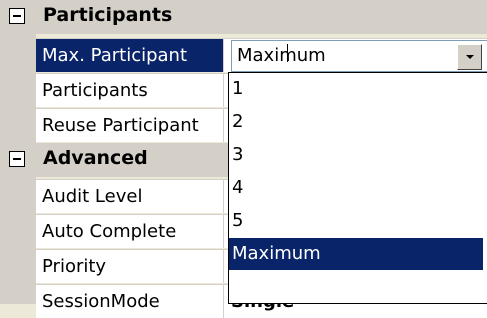  I want to click on dropdown-option-selected: Maximum, so click(356, 254).